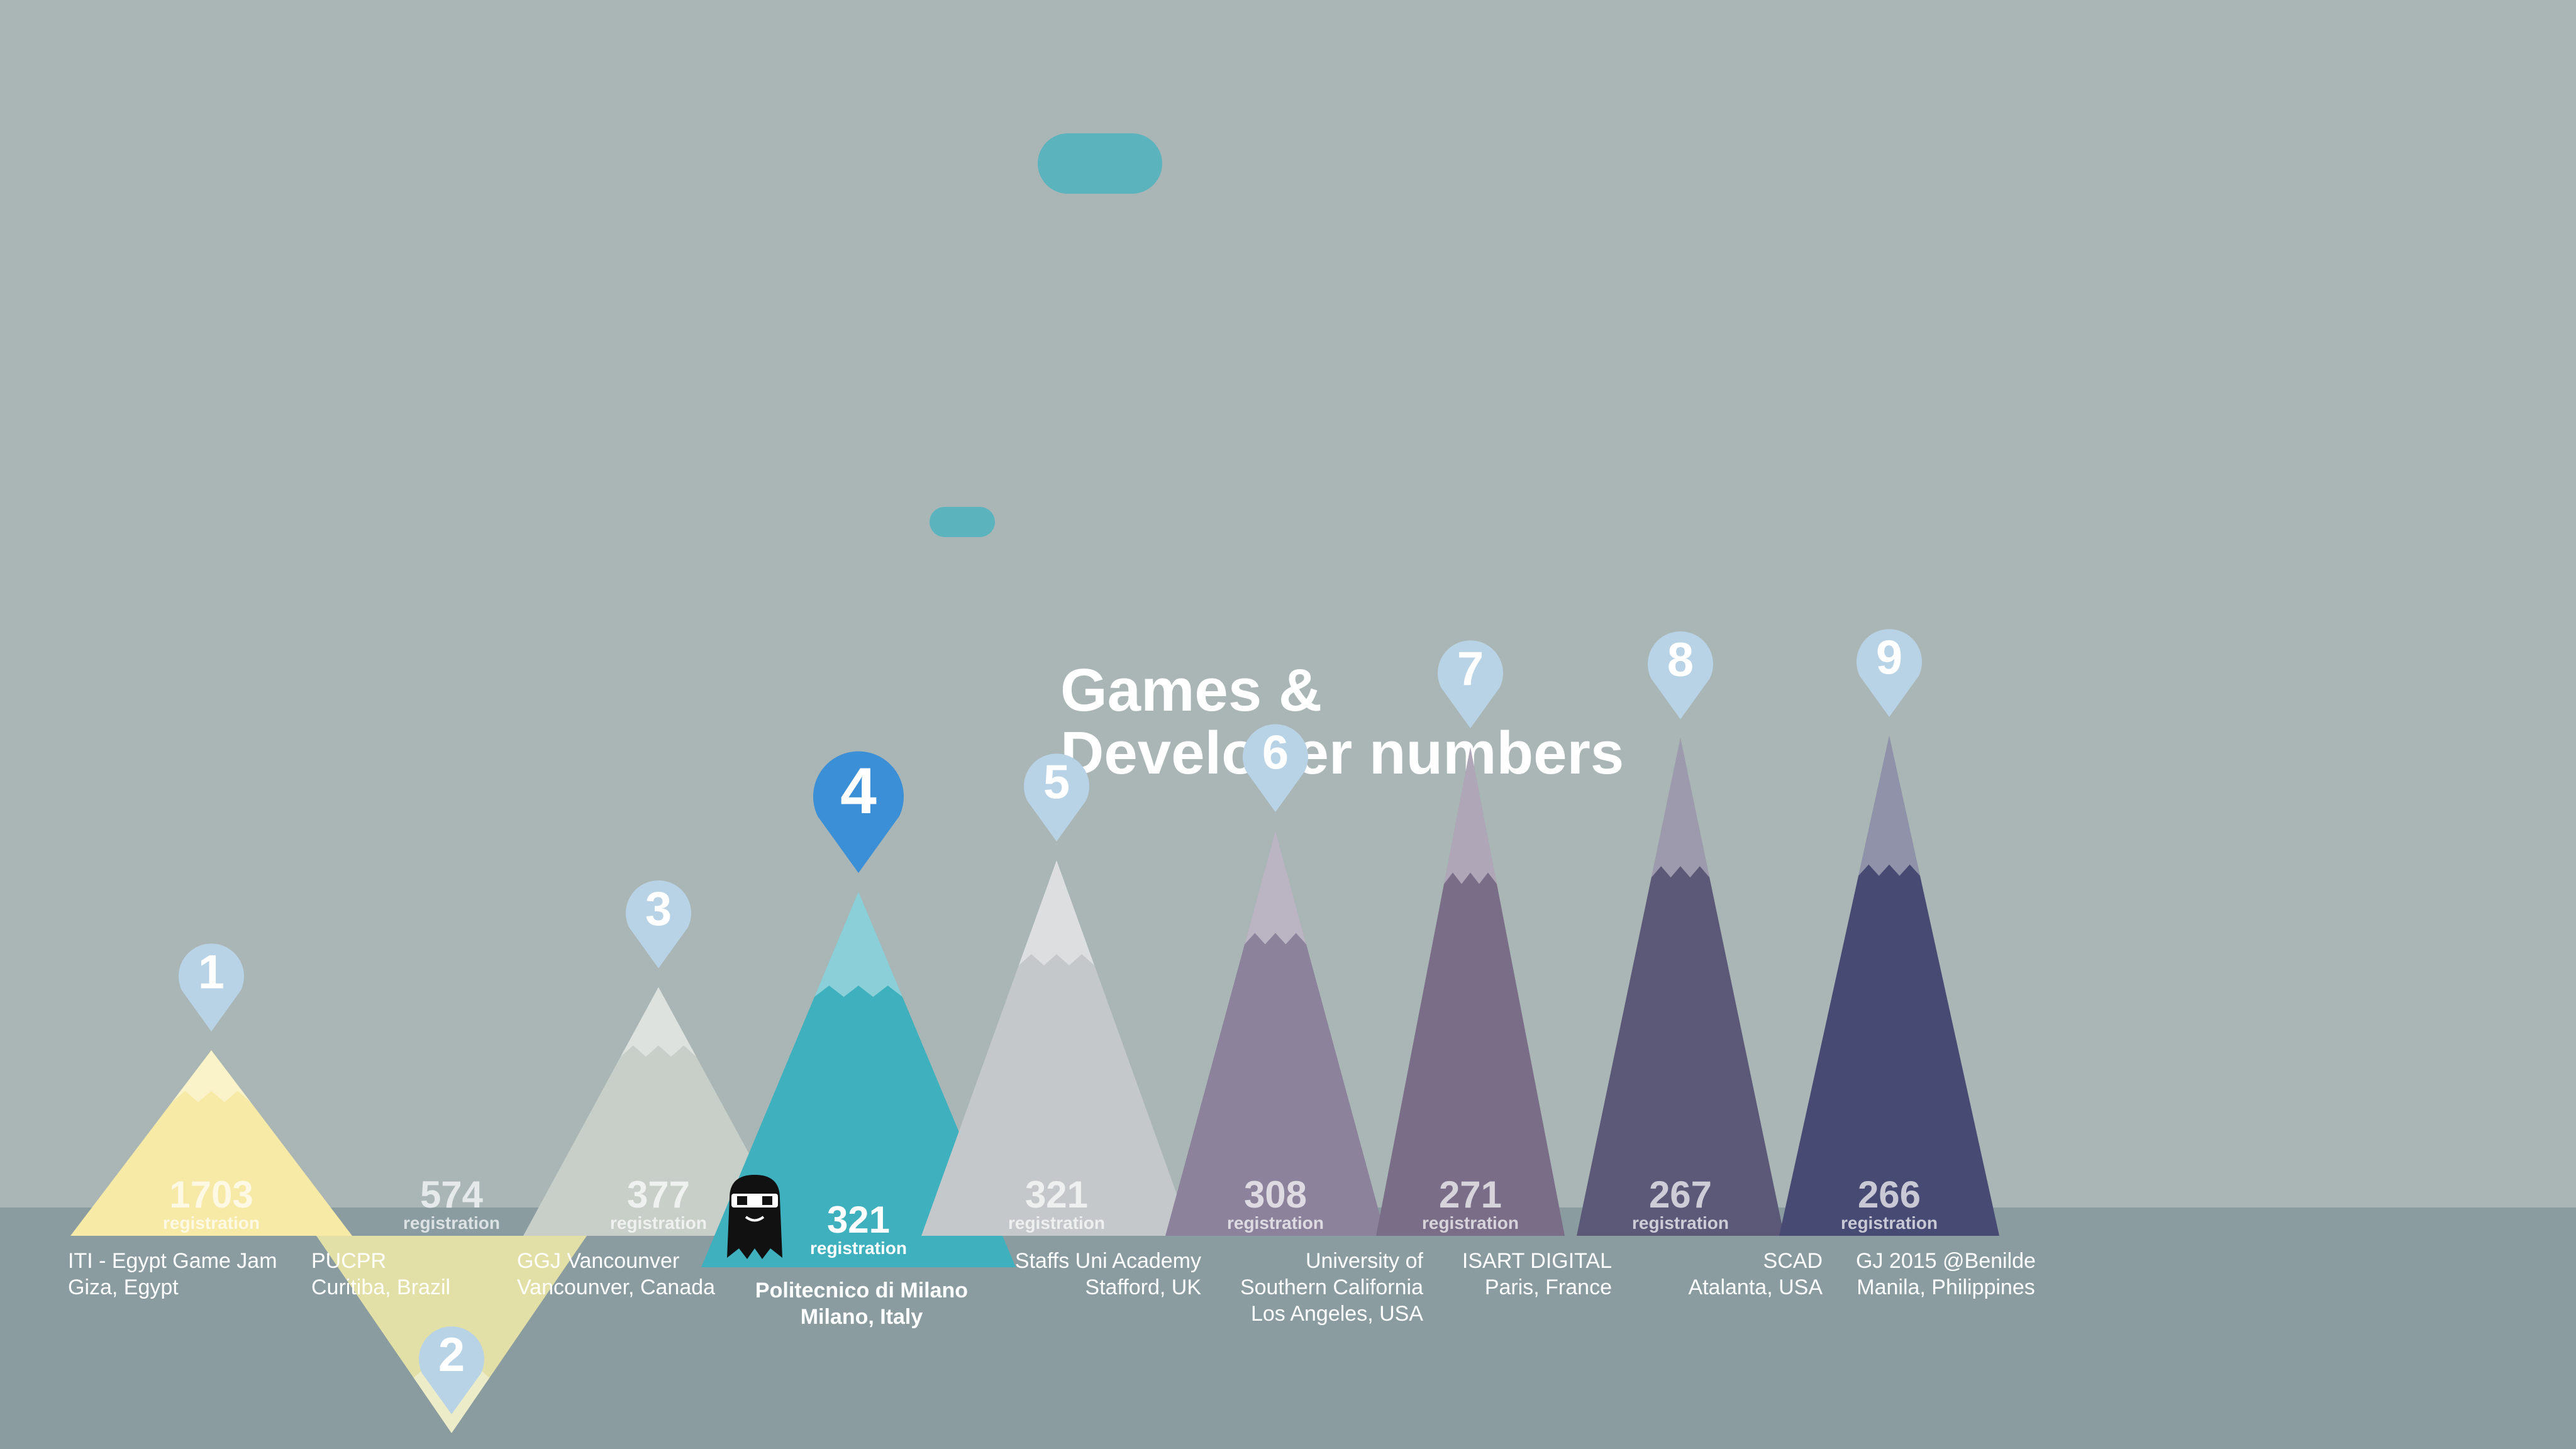 The width and height of the screenshot is (2576, 1449). What do you see at coordinates (1470, 1223) in the screenshot?
I see `unit-label-7: registration` at bounding box center [1470, 1223].